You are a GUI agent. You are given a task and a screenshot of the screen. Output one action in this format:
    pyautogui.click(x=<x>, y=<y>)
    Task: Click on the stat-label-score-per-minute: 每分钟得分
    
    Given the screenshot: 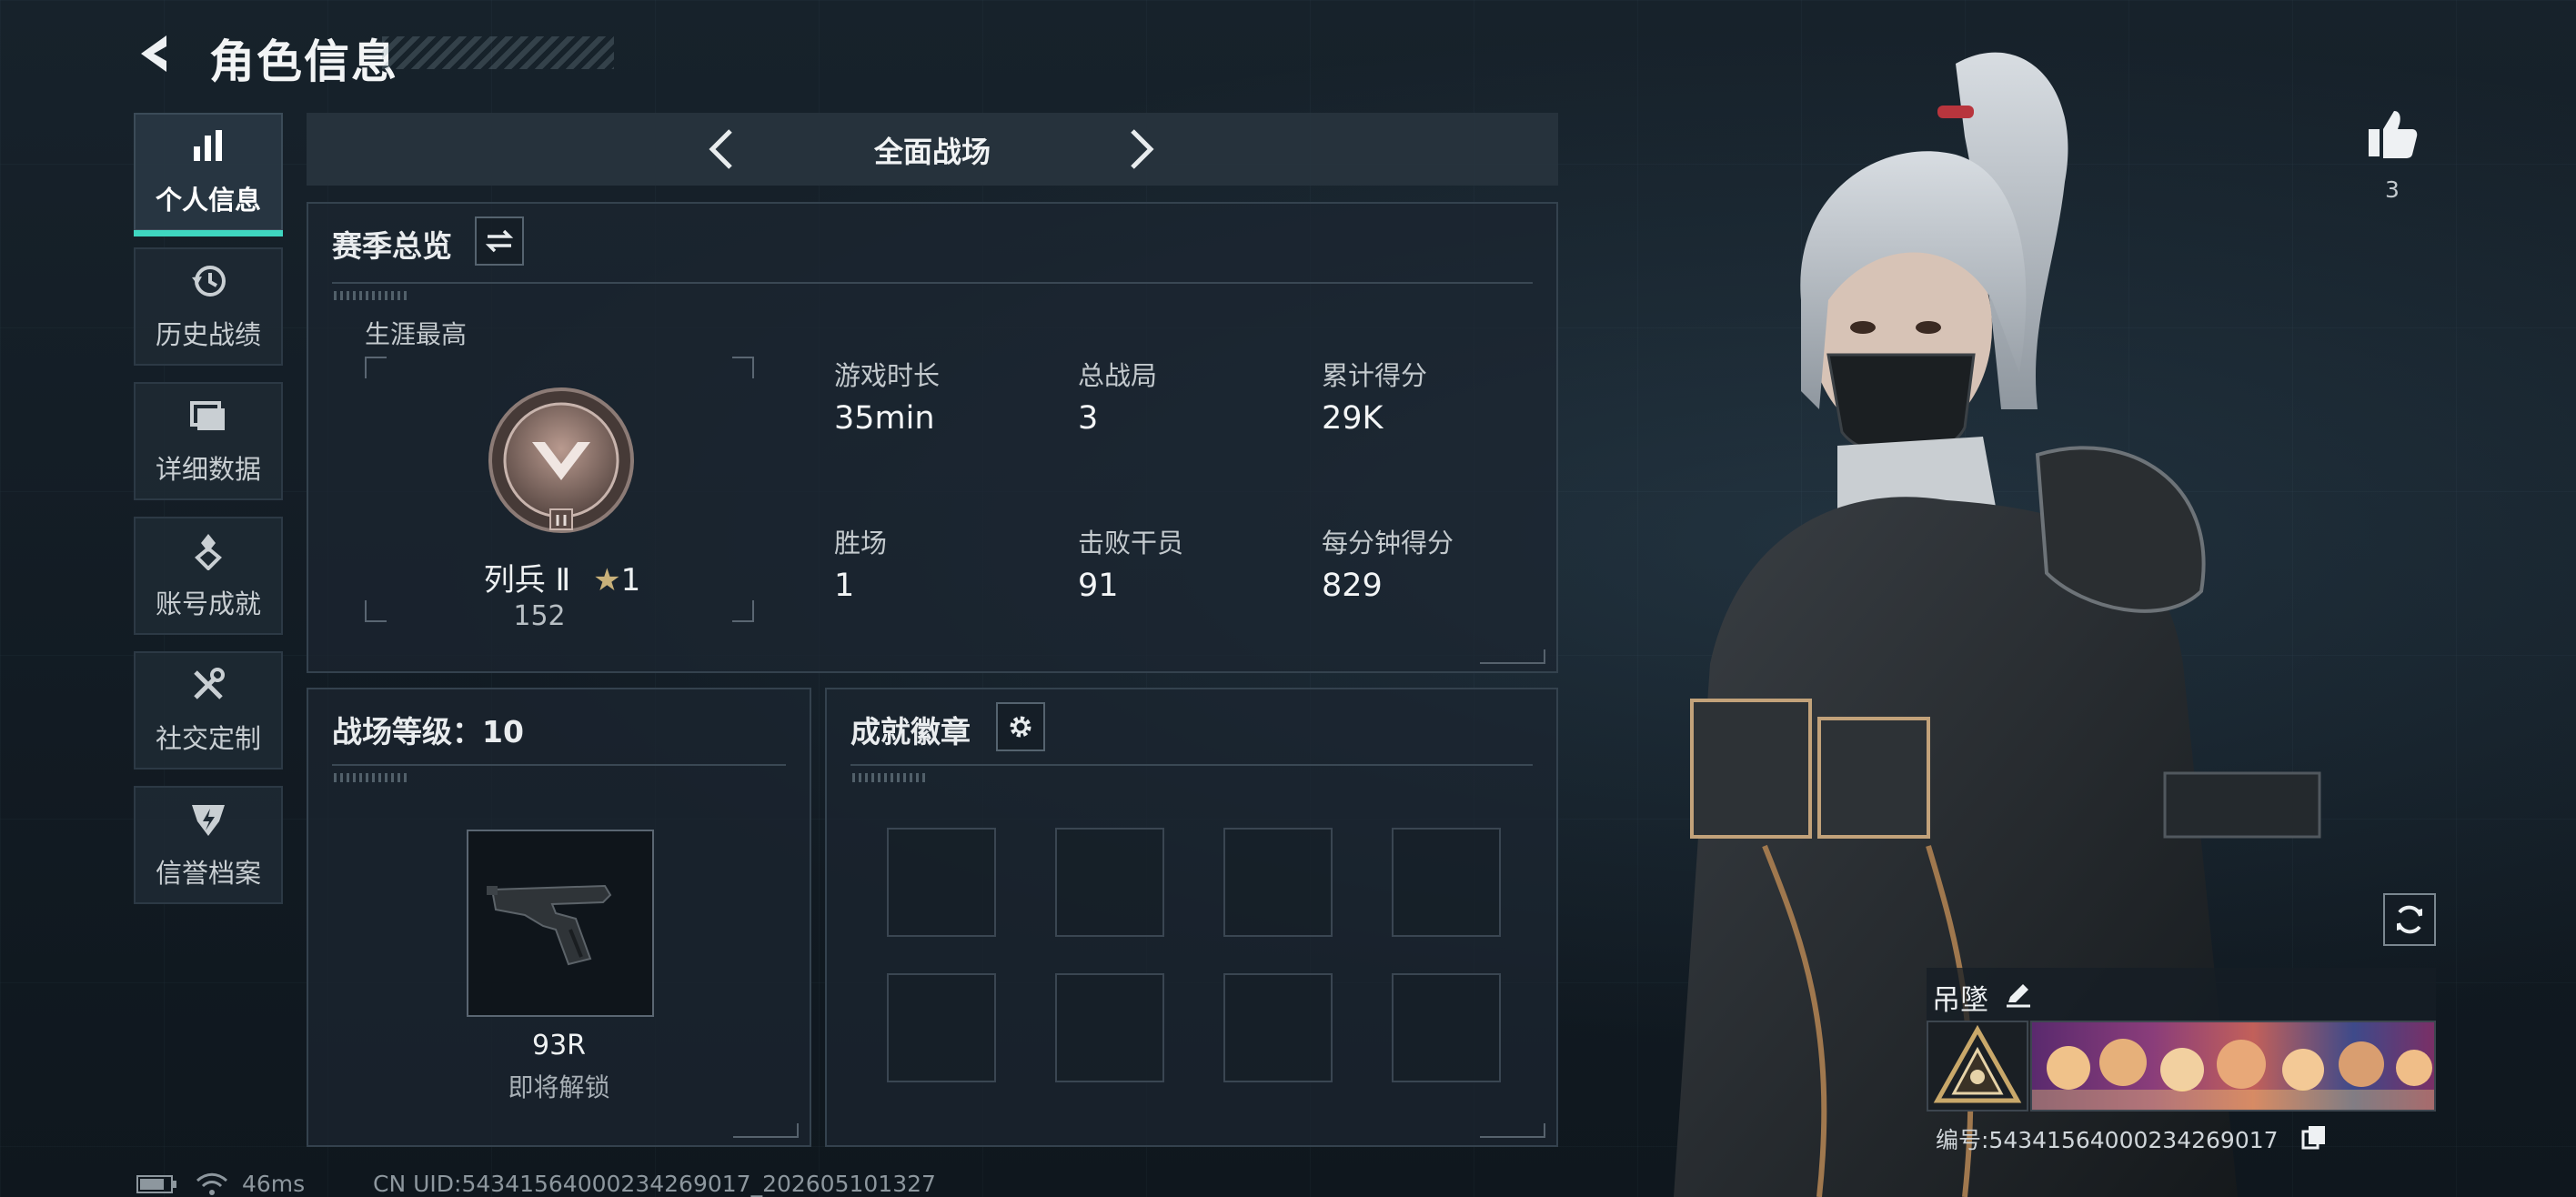 What is the action you would take?
    pyautogui.click(x=1388, y=543)
    